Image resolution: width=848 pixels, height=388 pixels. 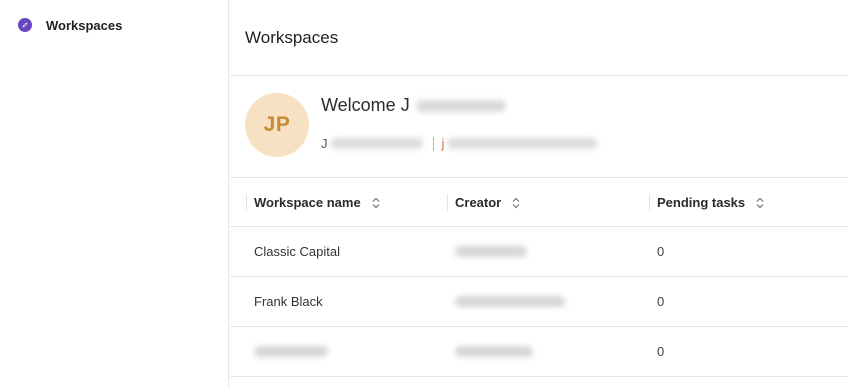 What do you see at coordinates (292, 37) in the screenshot?
I see `page-title: Workspaces` at bounding box center [292, 37].